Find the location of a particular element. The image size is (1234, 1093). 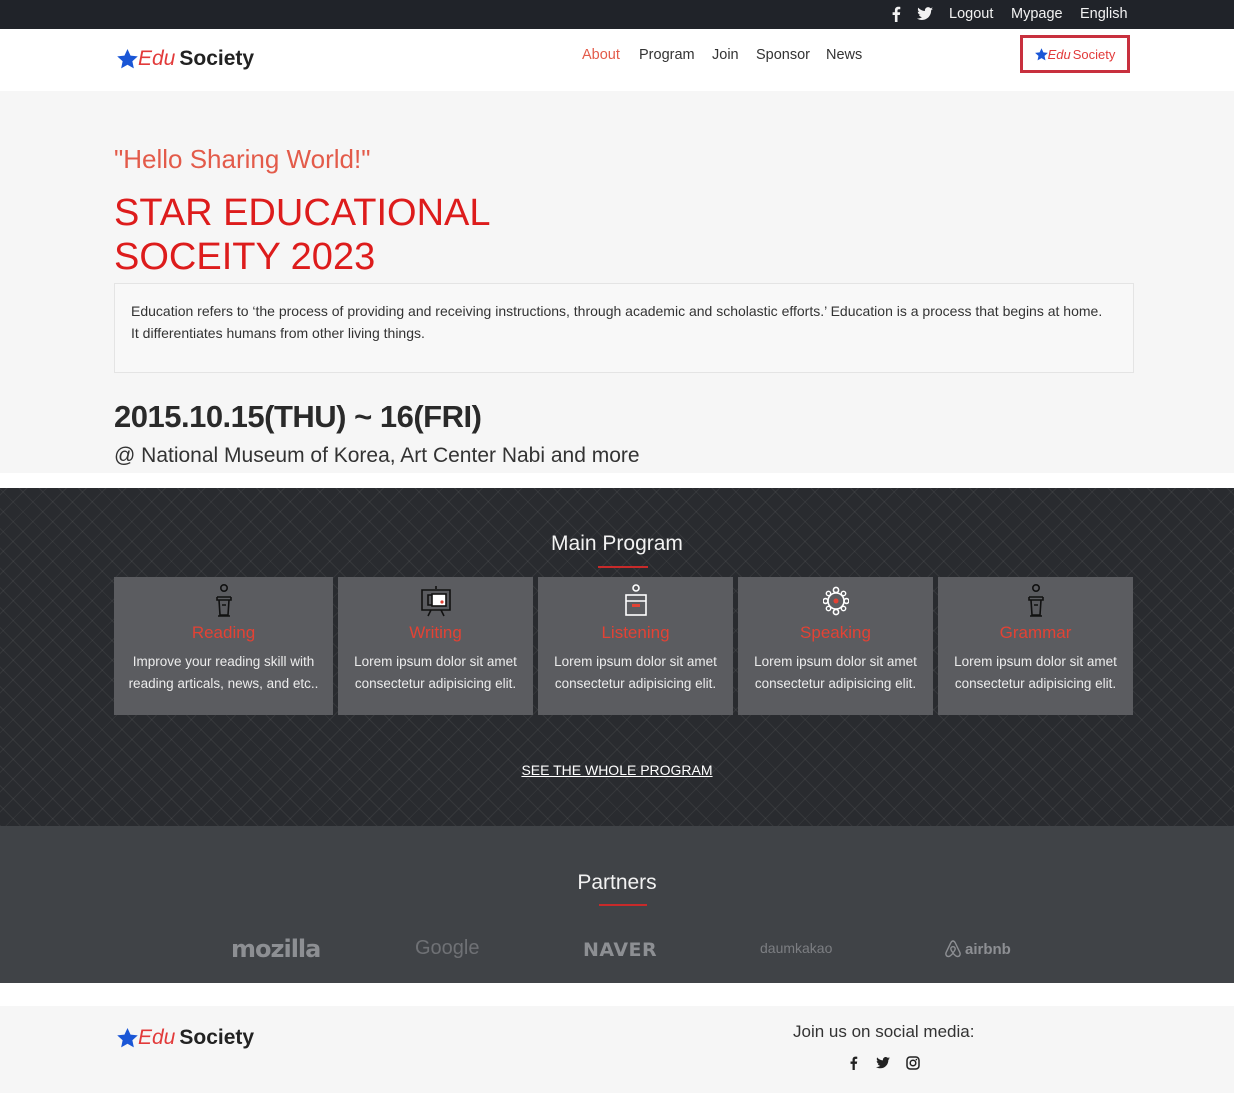

nav-program: Program is located at coordinates (667, 55).